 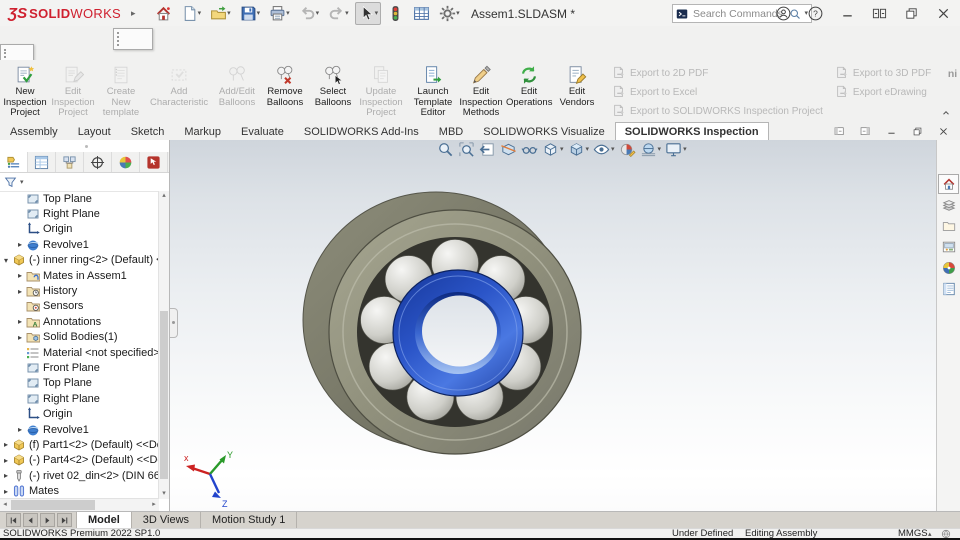 What do you see at coordinates (70, 162) in the screenshot?
I see `manager-tab-configurationmanager` at bounding box center [70, 162].